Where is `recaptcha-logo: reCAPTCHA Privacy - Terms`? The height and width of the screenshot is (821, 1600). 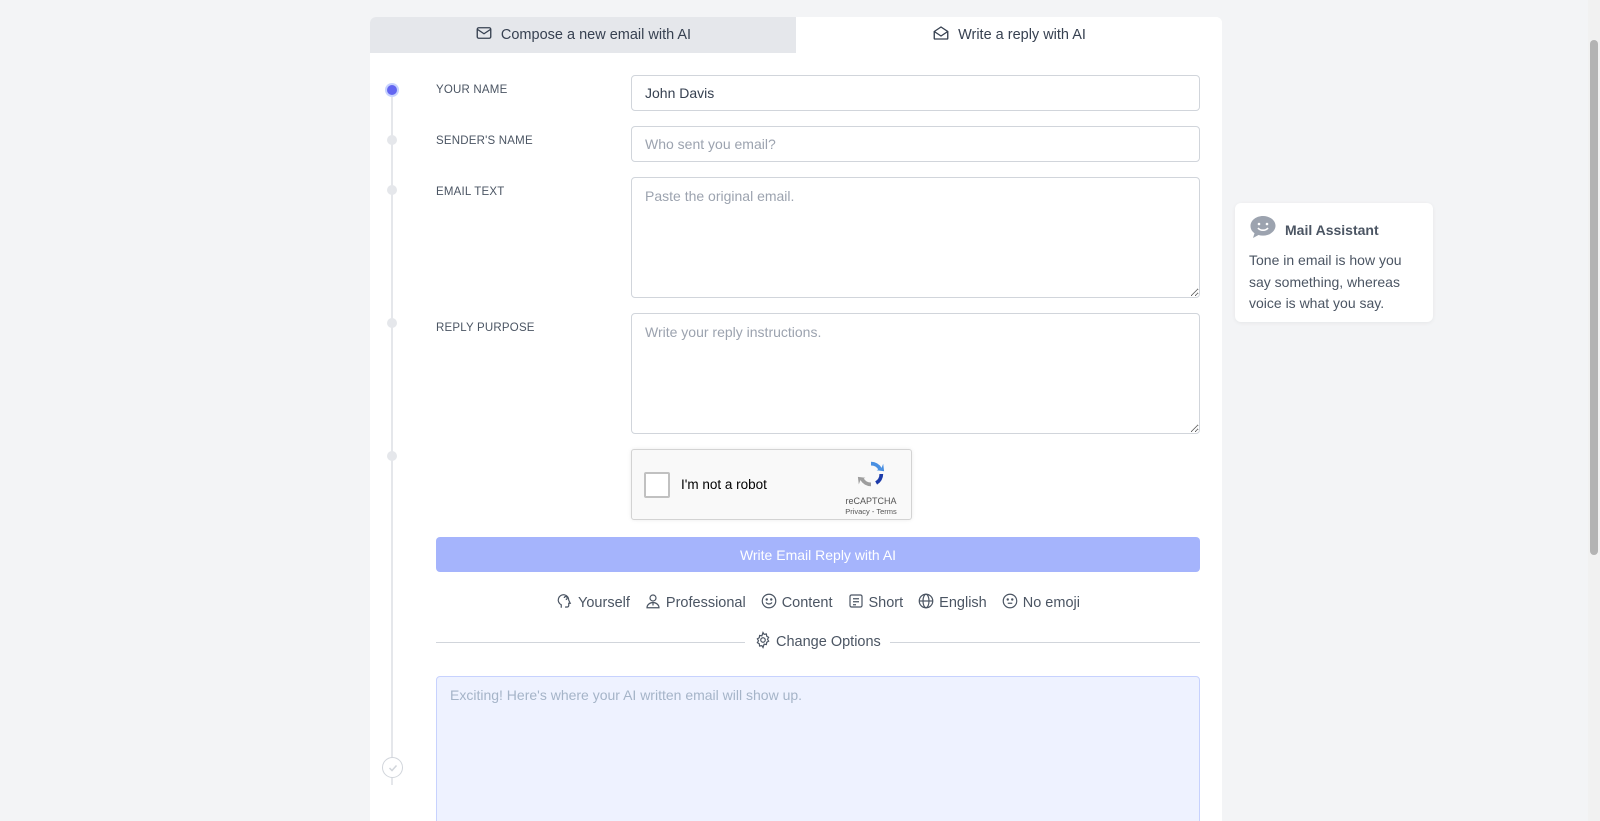 recaptcha-logo: reCAPTCHA Privacy - Terms is located at coordinates (871, 487).